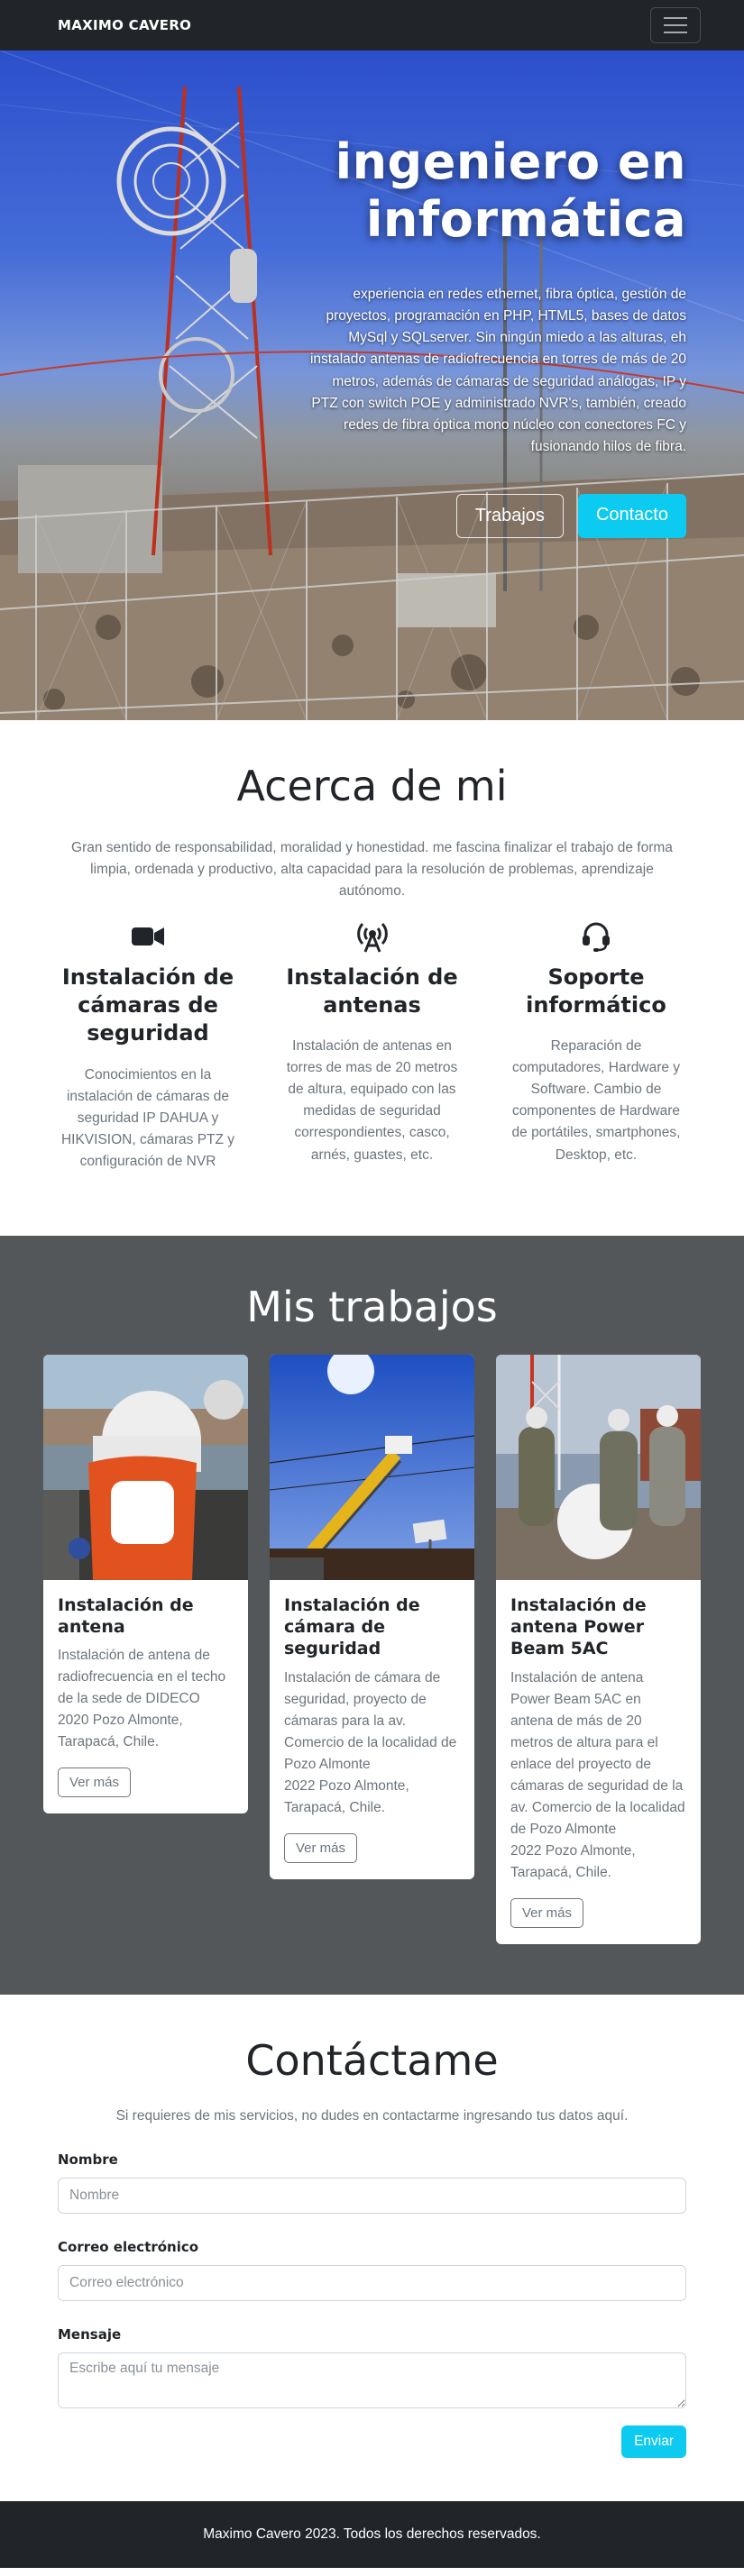 Image resolution: width=744 pixels, height=2576 pixels. Describe the element at coordinates (372, 2282) in the screenshot. I see `email-input` at that location.